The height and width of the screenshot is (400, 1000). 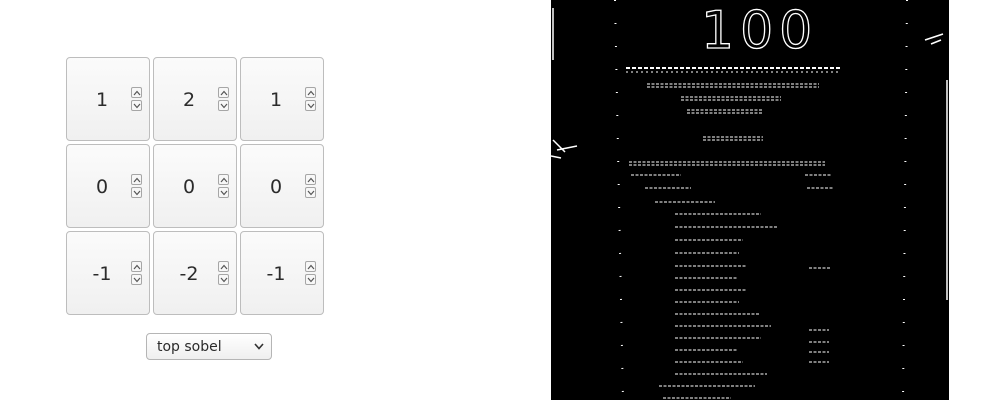 What do you see at coordinates (759, 31) in the screenshot?
I see `receipt-big-number: 100` at bounding box center [759, 31].